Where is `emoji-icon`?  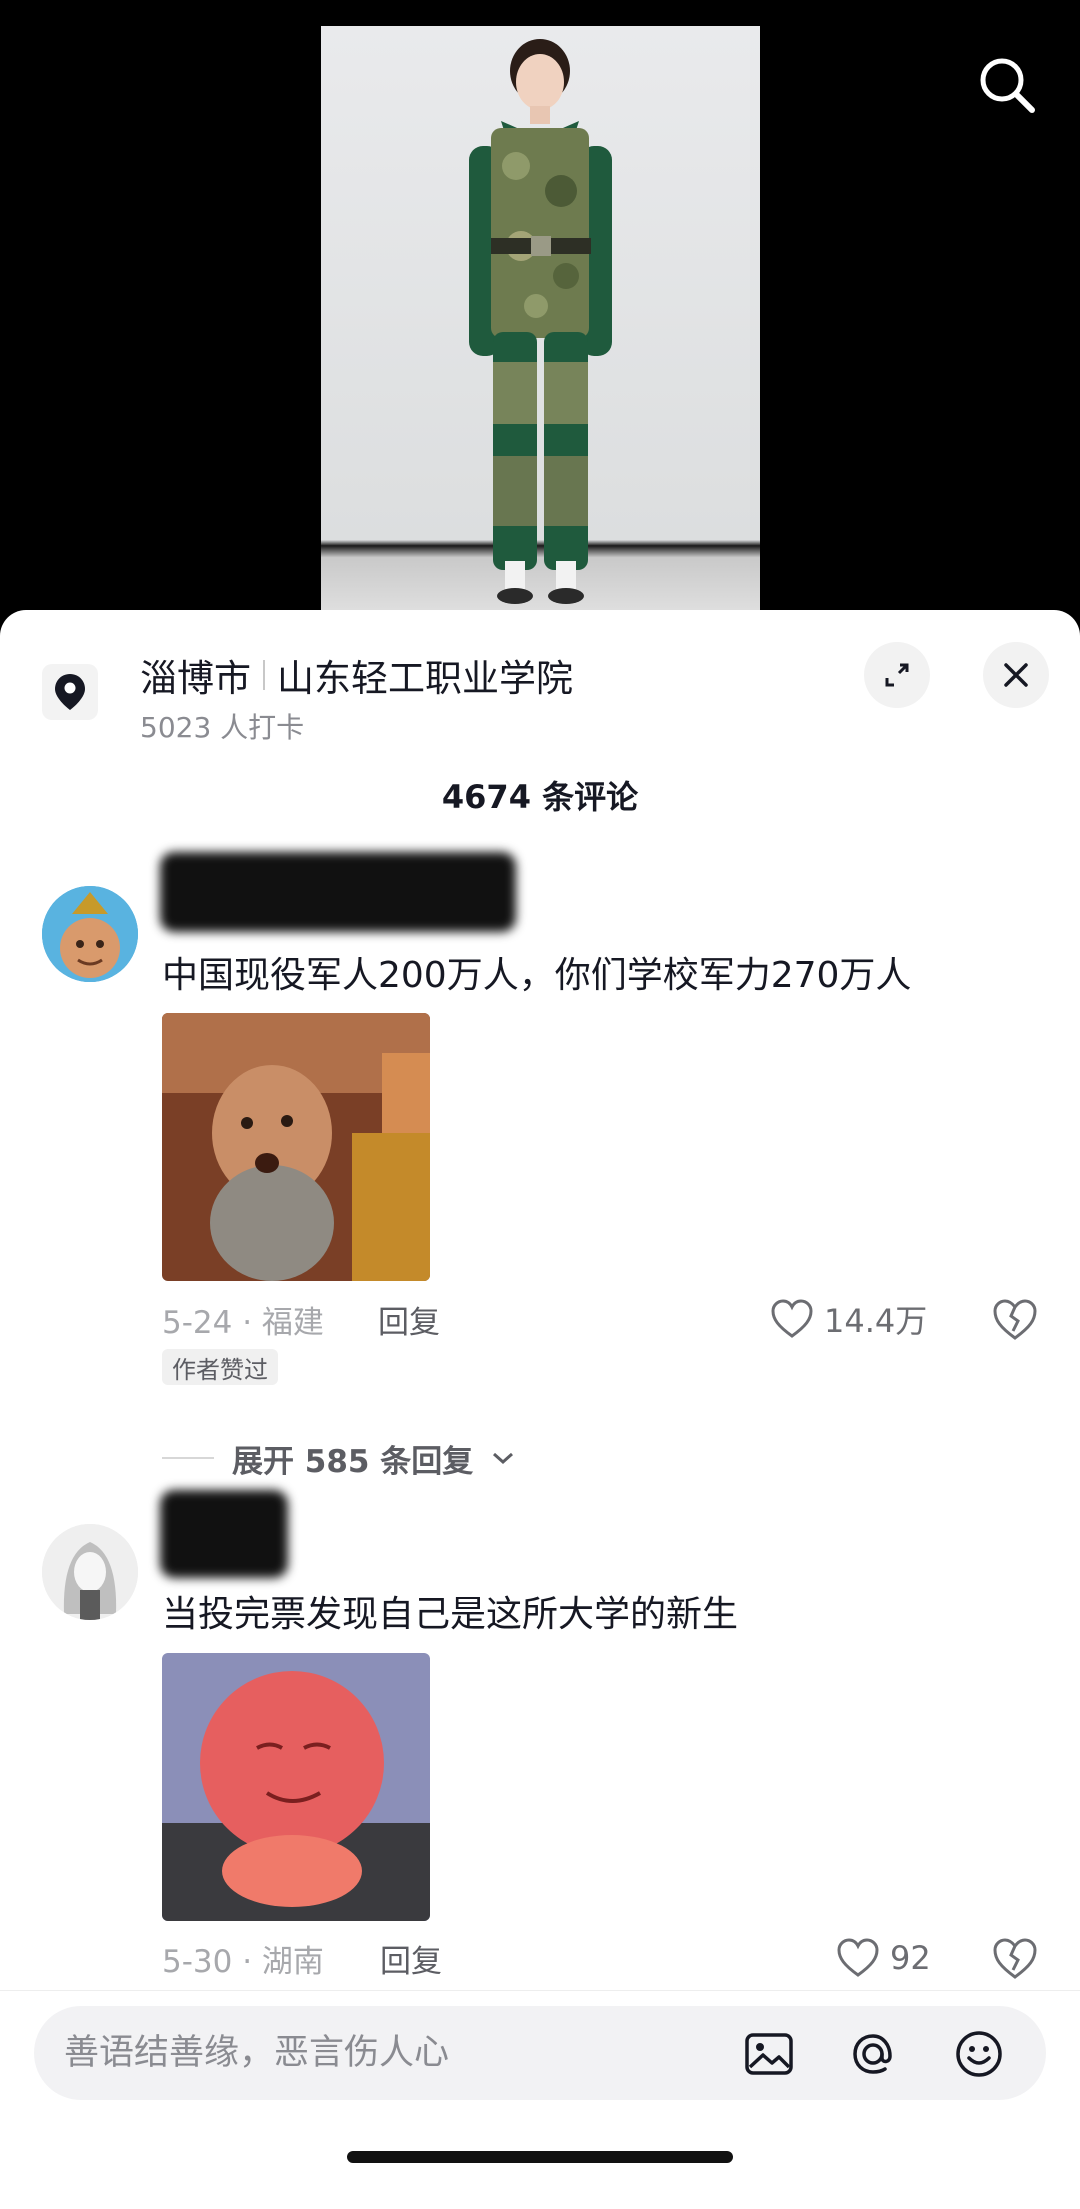 emoji-icon is located at coordinates (979, 2054).